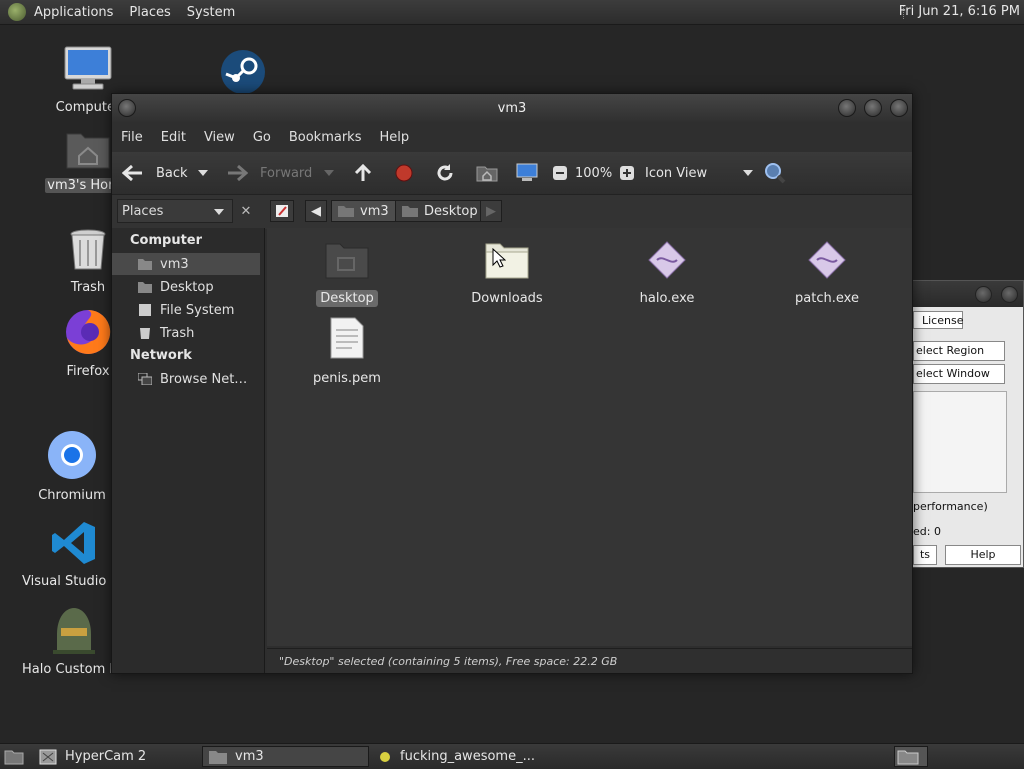 The image size is (1024, 769). I want to click on menu-help: Help, so click(394, 137).